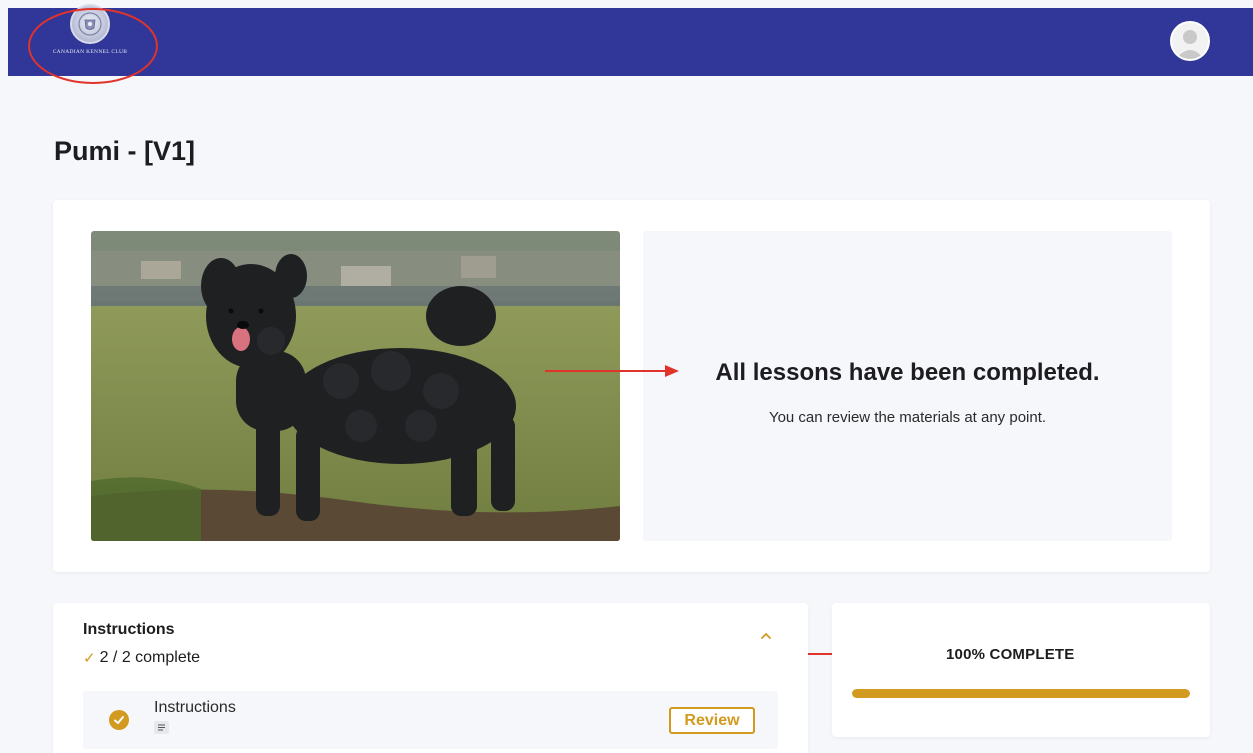 This screenshot has height=753, width=1253. I want to click on chevron-up-icon, so click(766, 636).